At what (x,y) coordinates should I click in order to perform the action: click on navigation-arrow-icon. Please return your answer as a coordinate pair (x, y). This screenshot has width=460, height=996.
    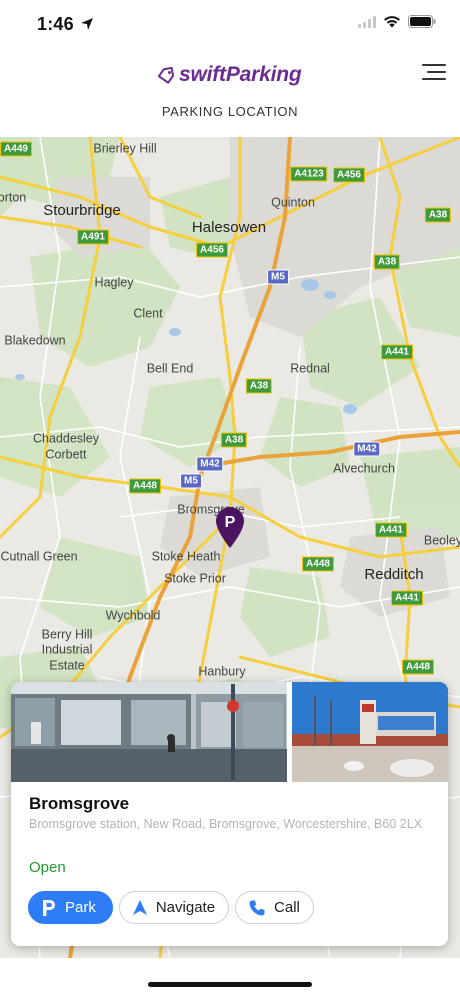
    Looking at the image, I should click on (139, 907).